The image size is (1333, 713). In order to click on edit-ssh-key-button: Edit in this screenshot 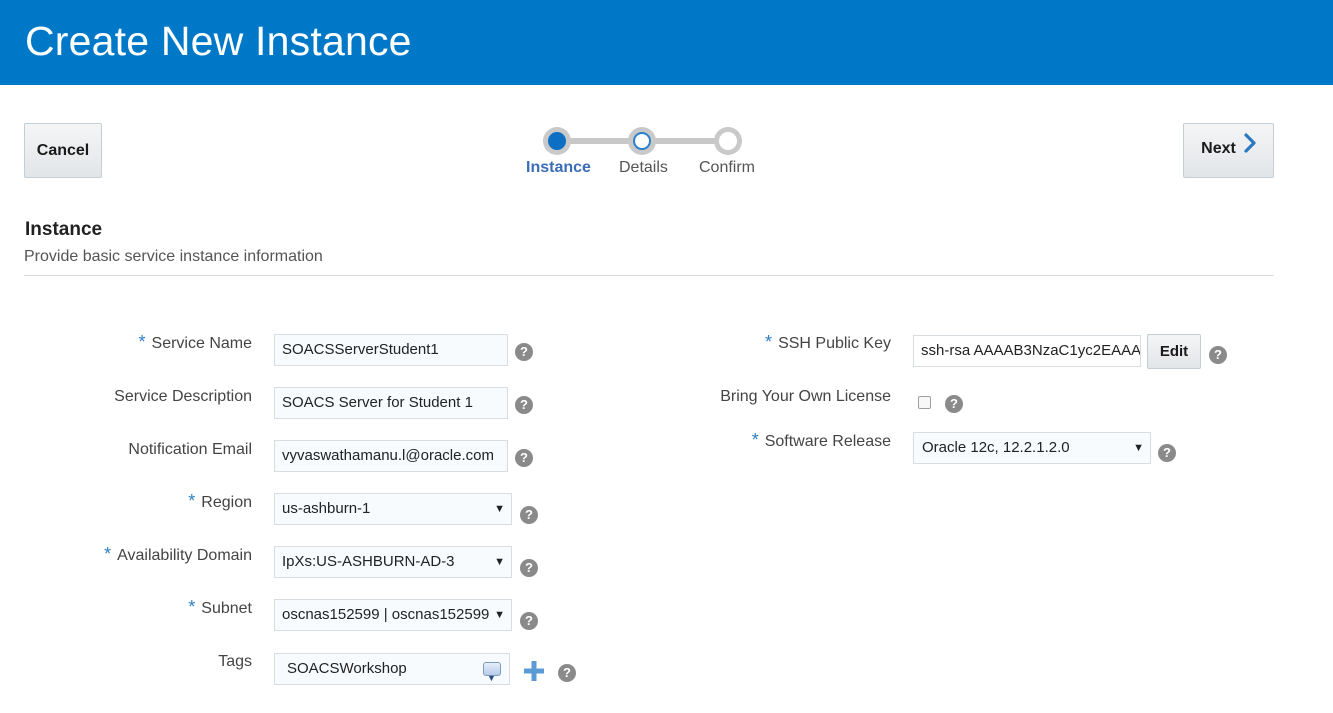, I will do `click(1174, 351)`.